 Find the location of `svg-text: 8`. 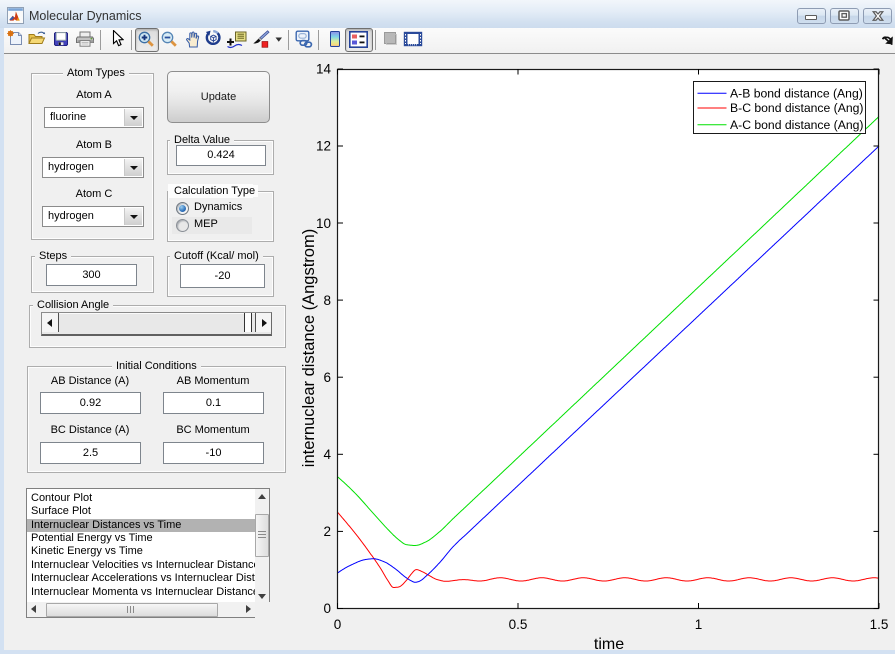

svg-text: 8 is located at coordinates (327, 300).